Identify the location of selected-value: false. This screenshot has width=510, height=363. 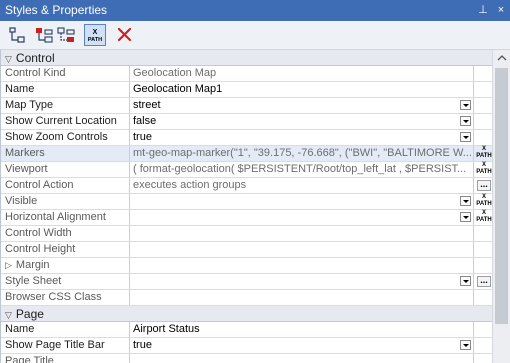
(145, 121).